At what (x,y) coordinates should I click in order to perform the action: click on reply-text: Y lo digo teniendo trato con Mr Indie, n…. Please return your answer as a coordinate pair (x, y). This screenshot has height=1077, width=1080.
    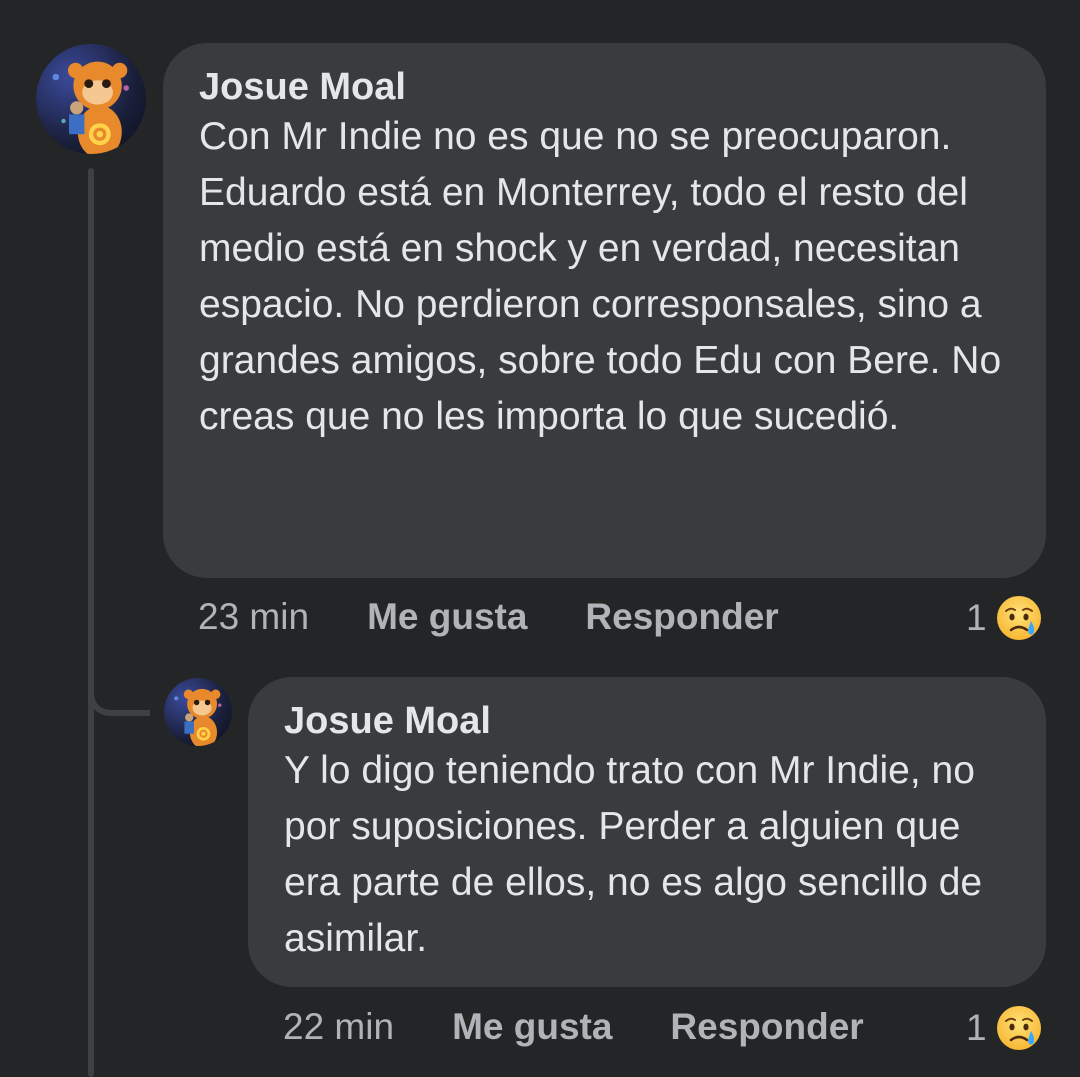
    Looking at the image, I should click on (633, 854).